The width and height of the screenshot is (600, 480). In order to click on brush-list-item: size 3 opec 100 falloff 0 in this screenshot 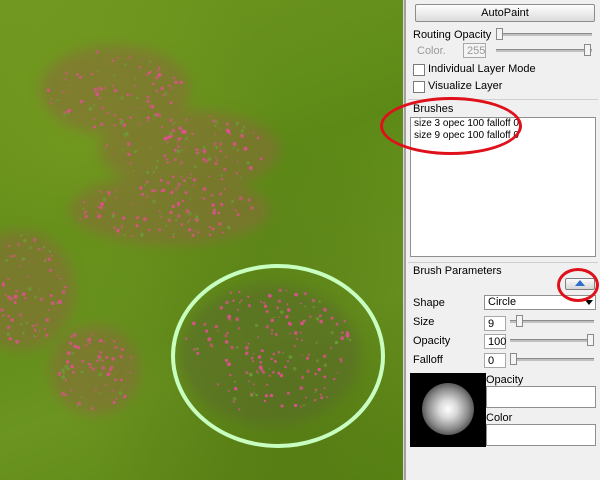, I will do `click(503, 124)`.